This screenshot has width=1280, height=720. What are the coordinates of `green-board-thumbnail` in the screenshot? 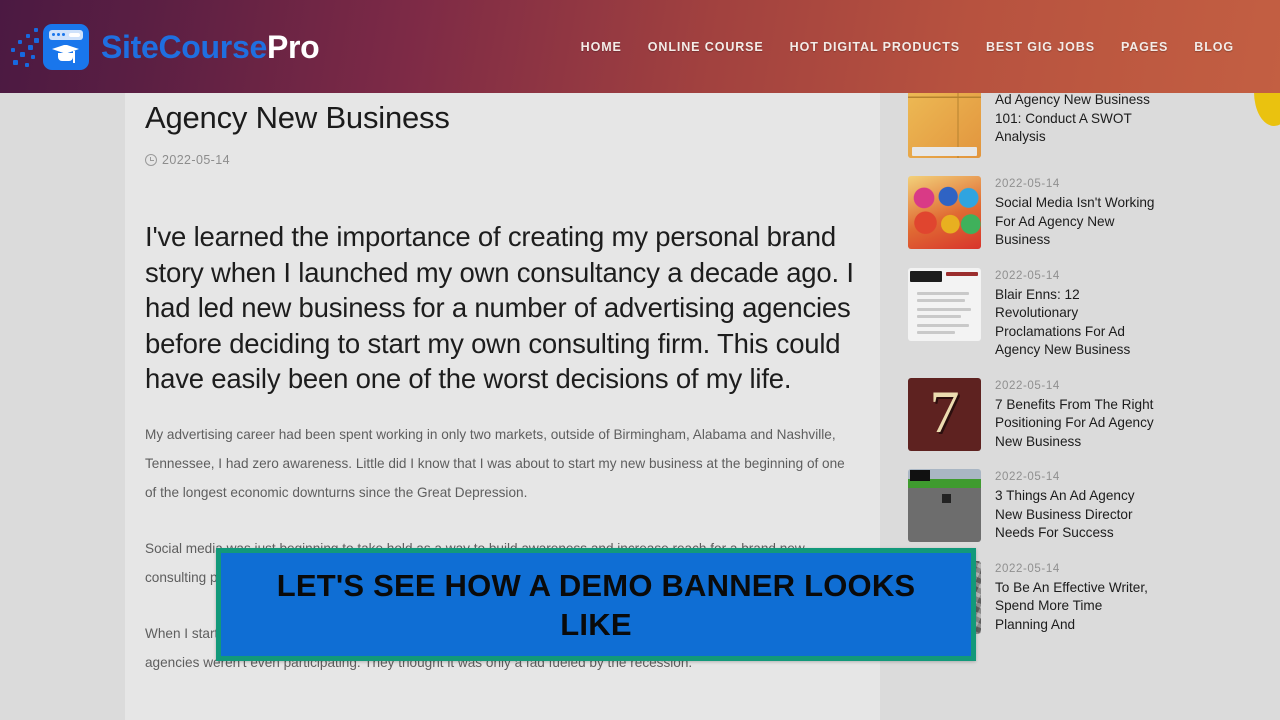 It's located at (944, 505).